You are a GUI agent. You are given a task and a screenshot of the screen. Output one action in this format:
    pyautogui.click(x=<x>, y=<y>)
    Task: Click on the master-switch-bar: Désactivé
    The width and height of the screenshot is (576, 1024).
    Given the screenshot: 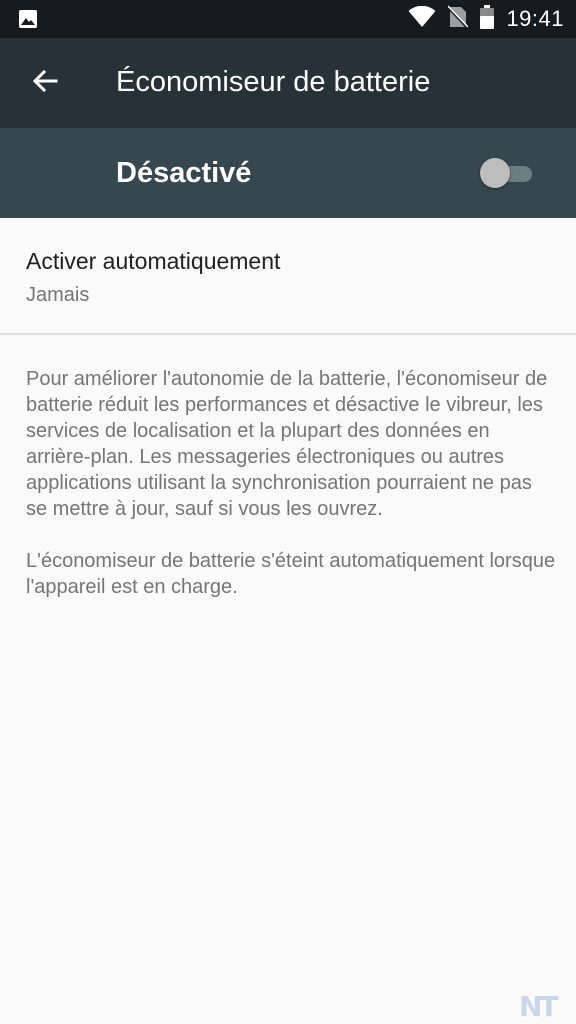 What is the action you would take?
    pyautogui.click(x=288, y=173)
    